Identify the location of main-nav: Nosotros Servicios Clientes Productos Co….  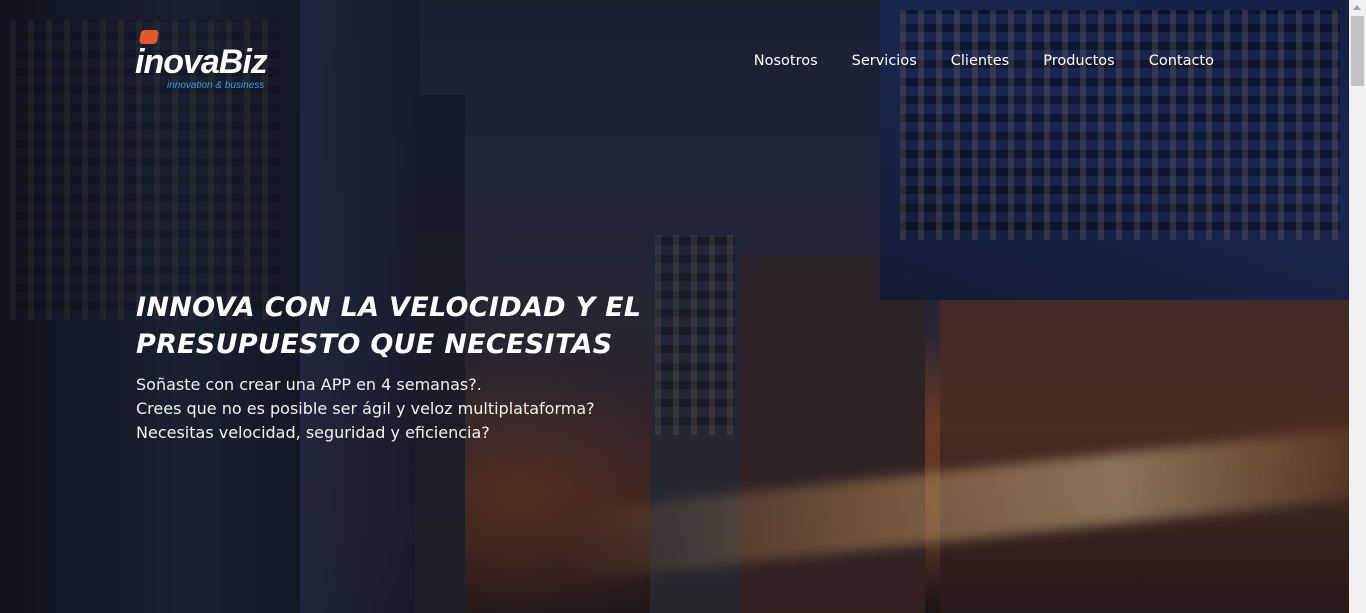
(967, 61).